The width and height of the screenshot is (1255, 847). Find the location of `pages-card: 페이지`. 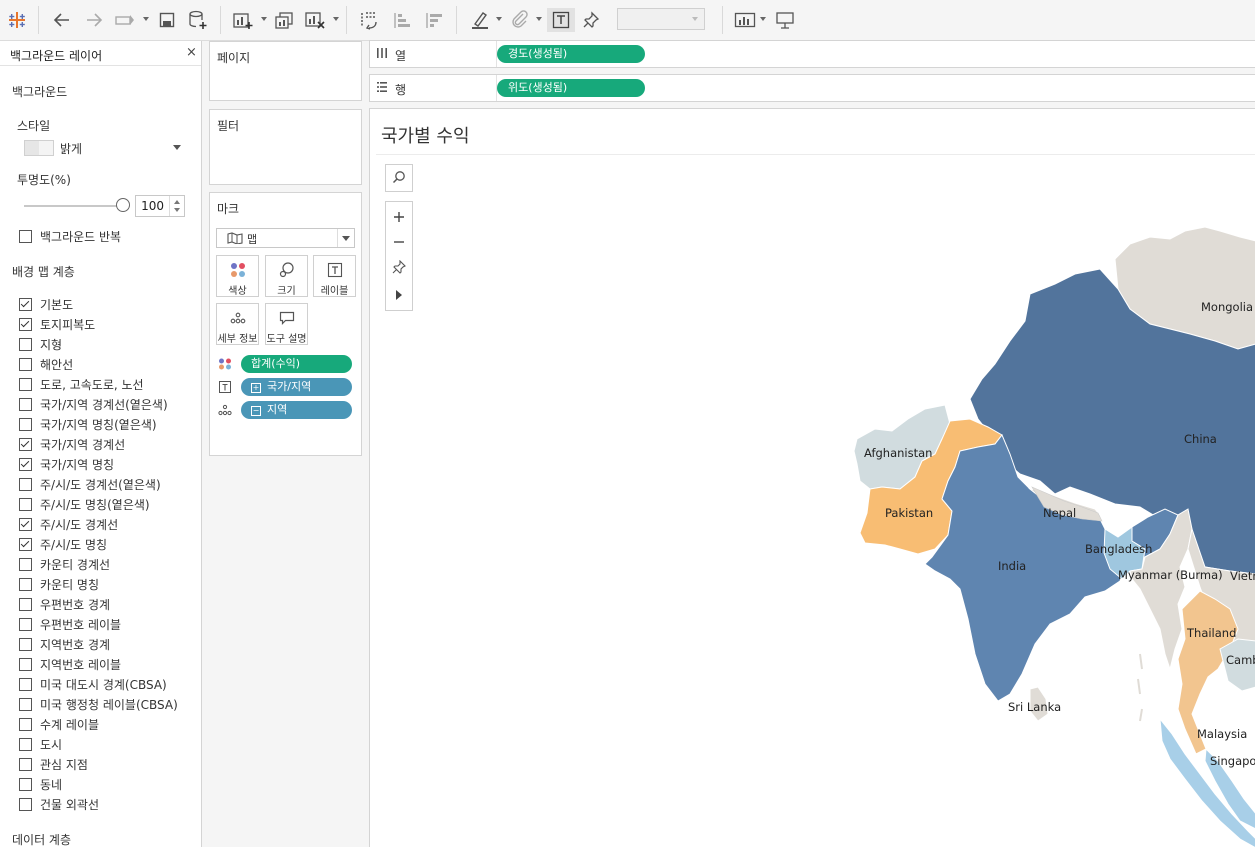

pages-card: 페이지 is located at coordinates (285, 71).